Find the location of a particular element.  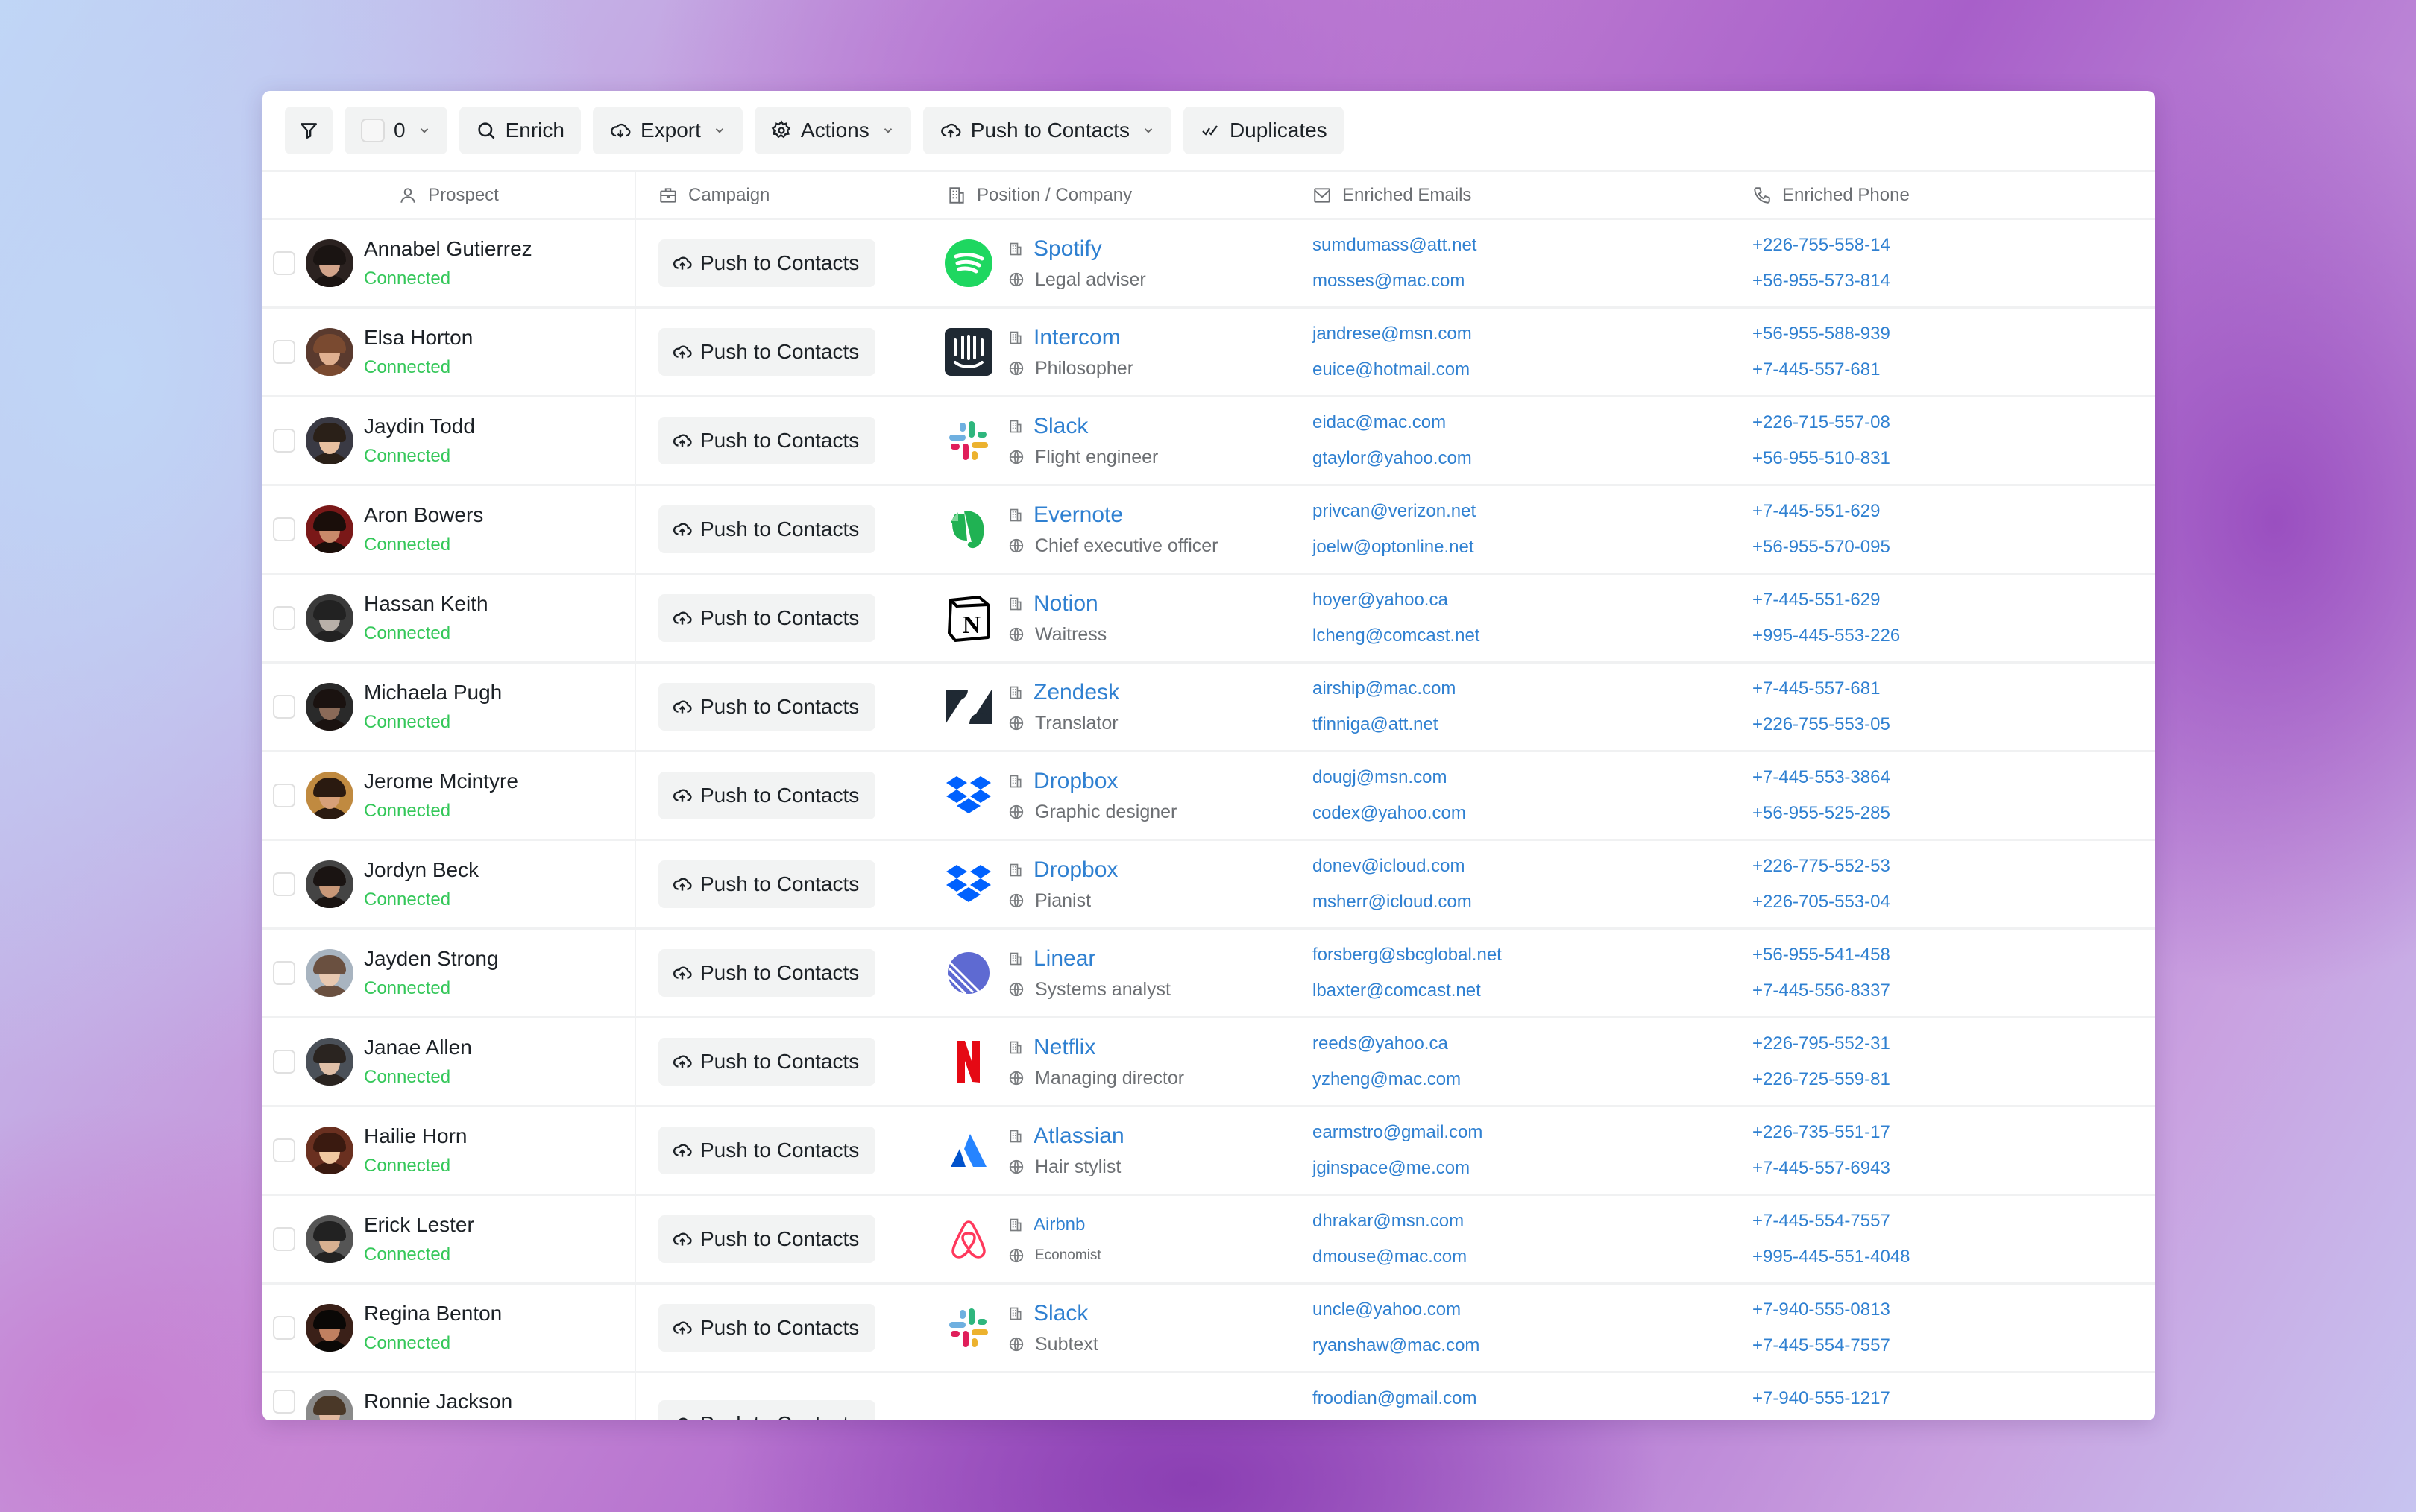

phone-link: +226-755-558-14 is located at coordinates (1821, 245).